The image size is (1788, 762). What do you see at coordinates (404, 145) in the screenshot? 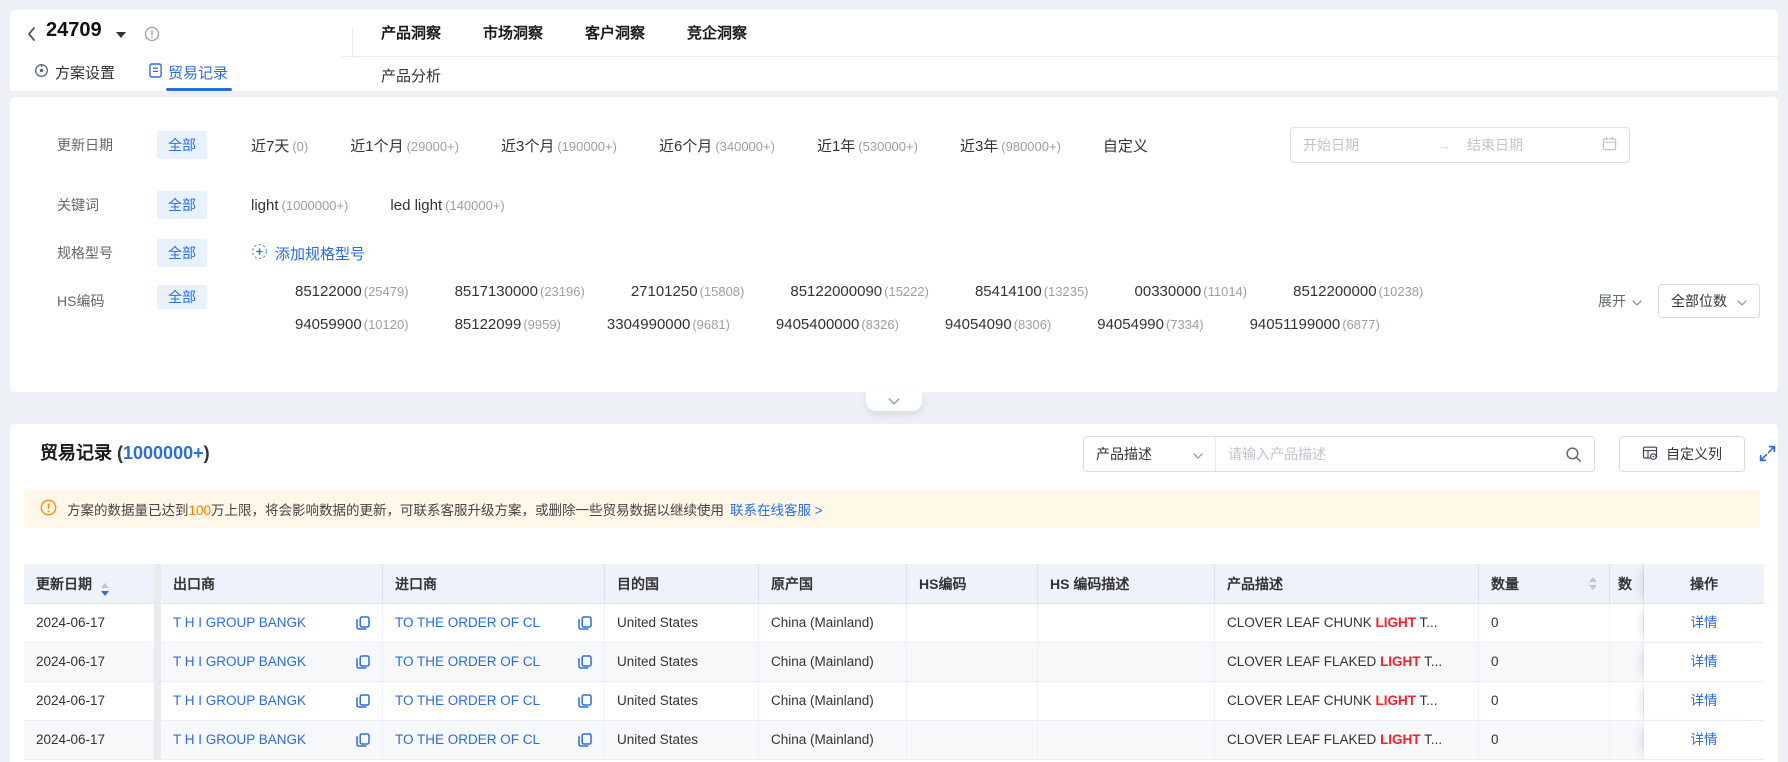
I see `date-option: 近1个月 (29000+)` at bounding box center [404, 145].